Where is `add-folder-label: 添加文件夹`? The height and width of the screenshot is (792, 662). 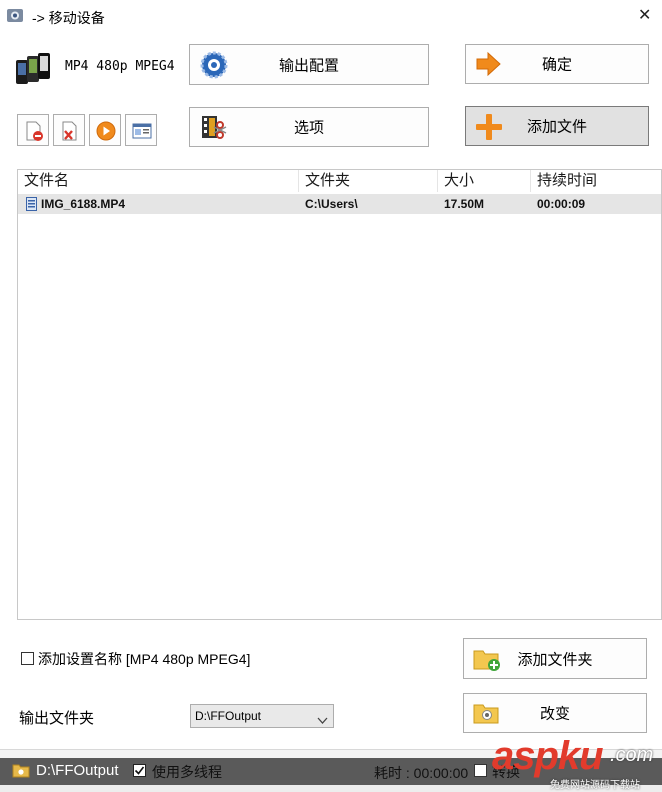 add-folder-label: 添加文件夹 is located at coordinates (555, 659).